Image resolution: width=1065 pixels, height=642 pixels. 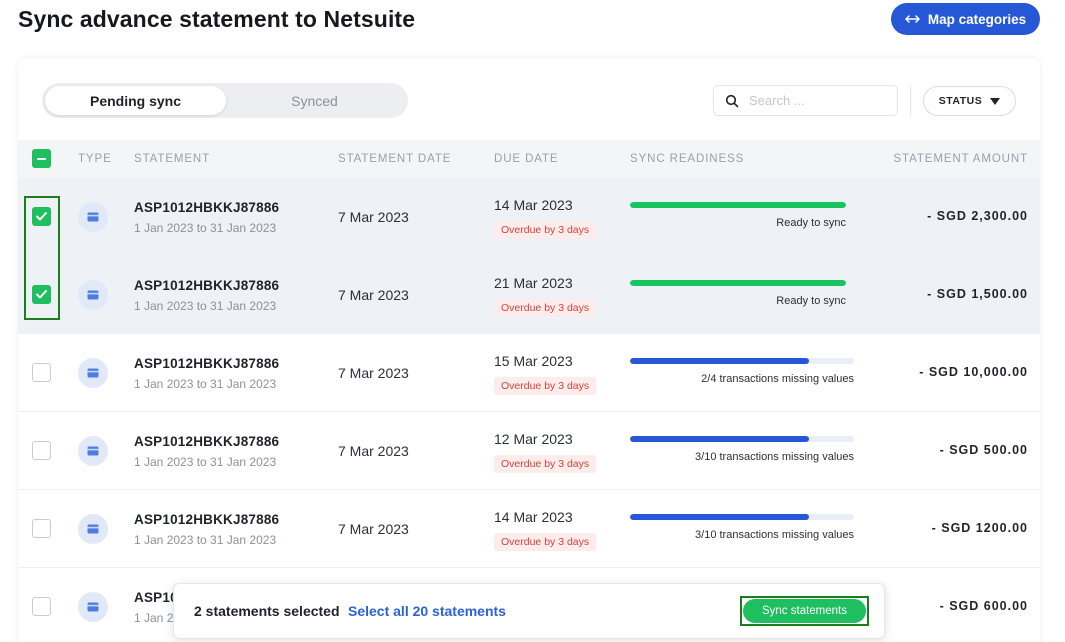 What do you see at coordinates (427, 611) in the screenshot?
I see `select-all-link: Select all 20 statements` at bounding box center [427, 611].